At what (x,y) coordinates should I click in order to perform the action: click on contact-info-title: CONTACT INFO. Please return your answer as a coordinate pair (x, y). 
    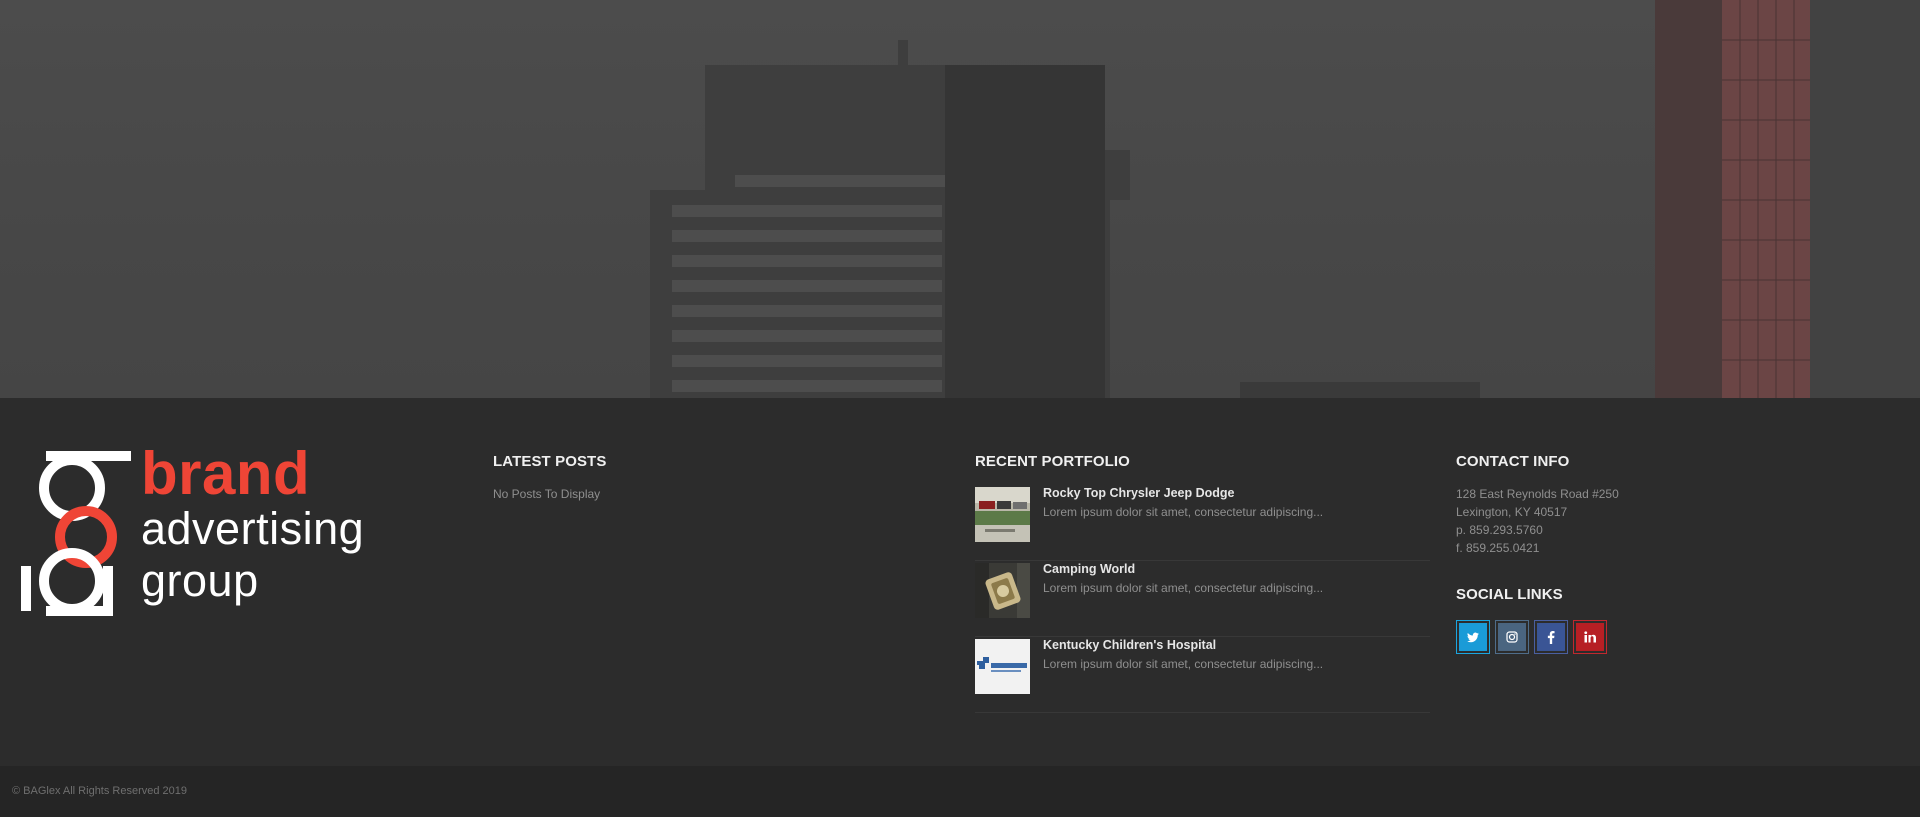
    Looking at the image, I should click on (1513, 461).